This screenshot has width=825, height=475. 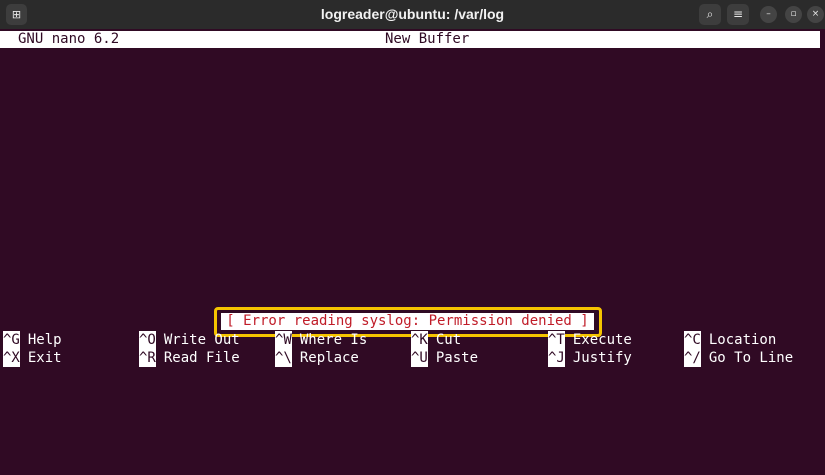 I want to click on nano-header-bar: GNU nano 6.2 New Buffer, so click(x=410, y=39).